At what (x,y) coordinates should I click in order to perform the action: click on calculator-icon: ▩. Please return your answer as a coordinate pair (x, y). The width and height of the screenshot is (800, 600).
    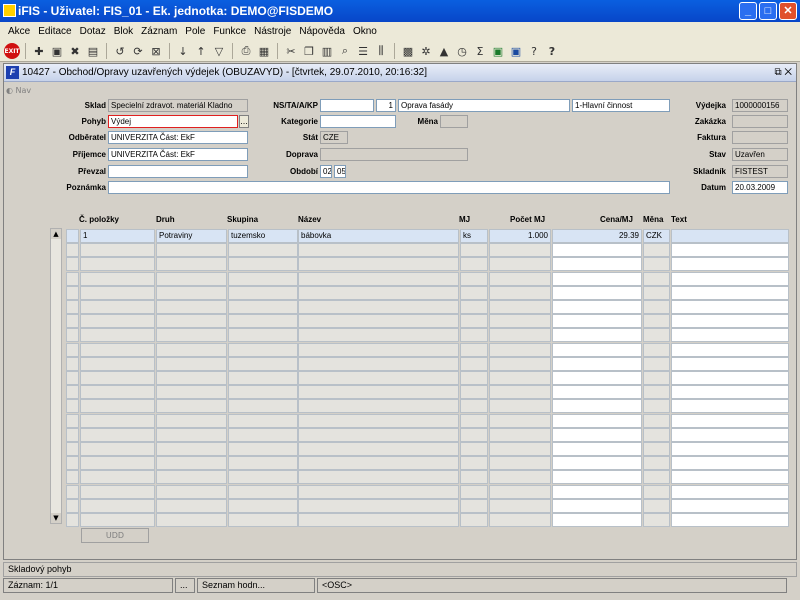
    Looking at the image, I should click on (408, 51).